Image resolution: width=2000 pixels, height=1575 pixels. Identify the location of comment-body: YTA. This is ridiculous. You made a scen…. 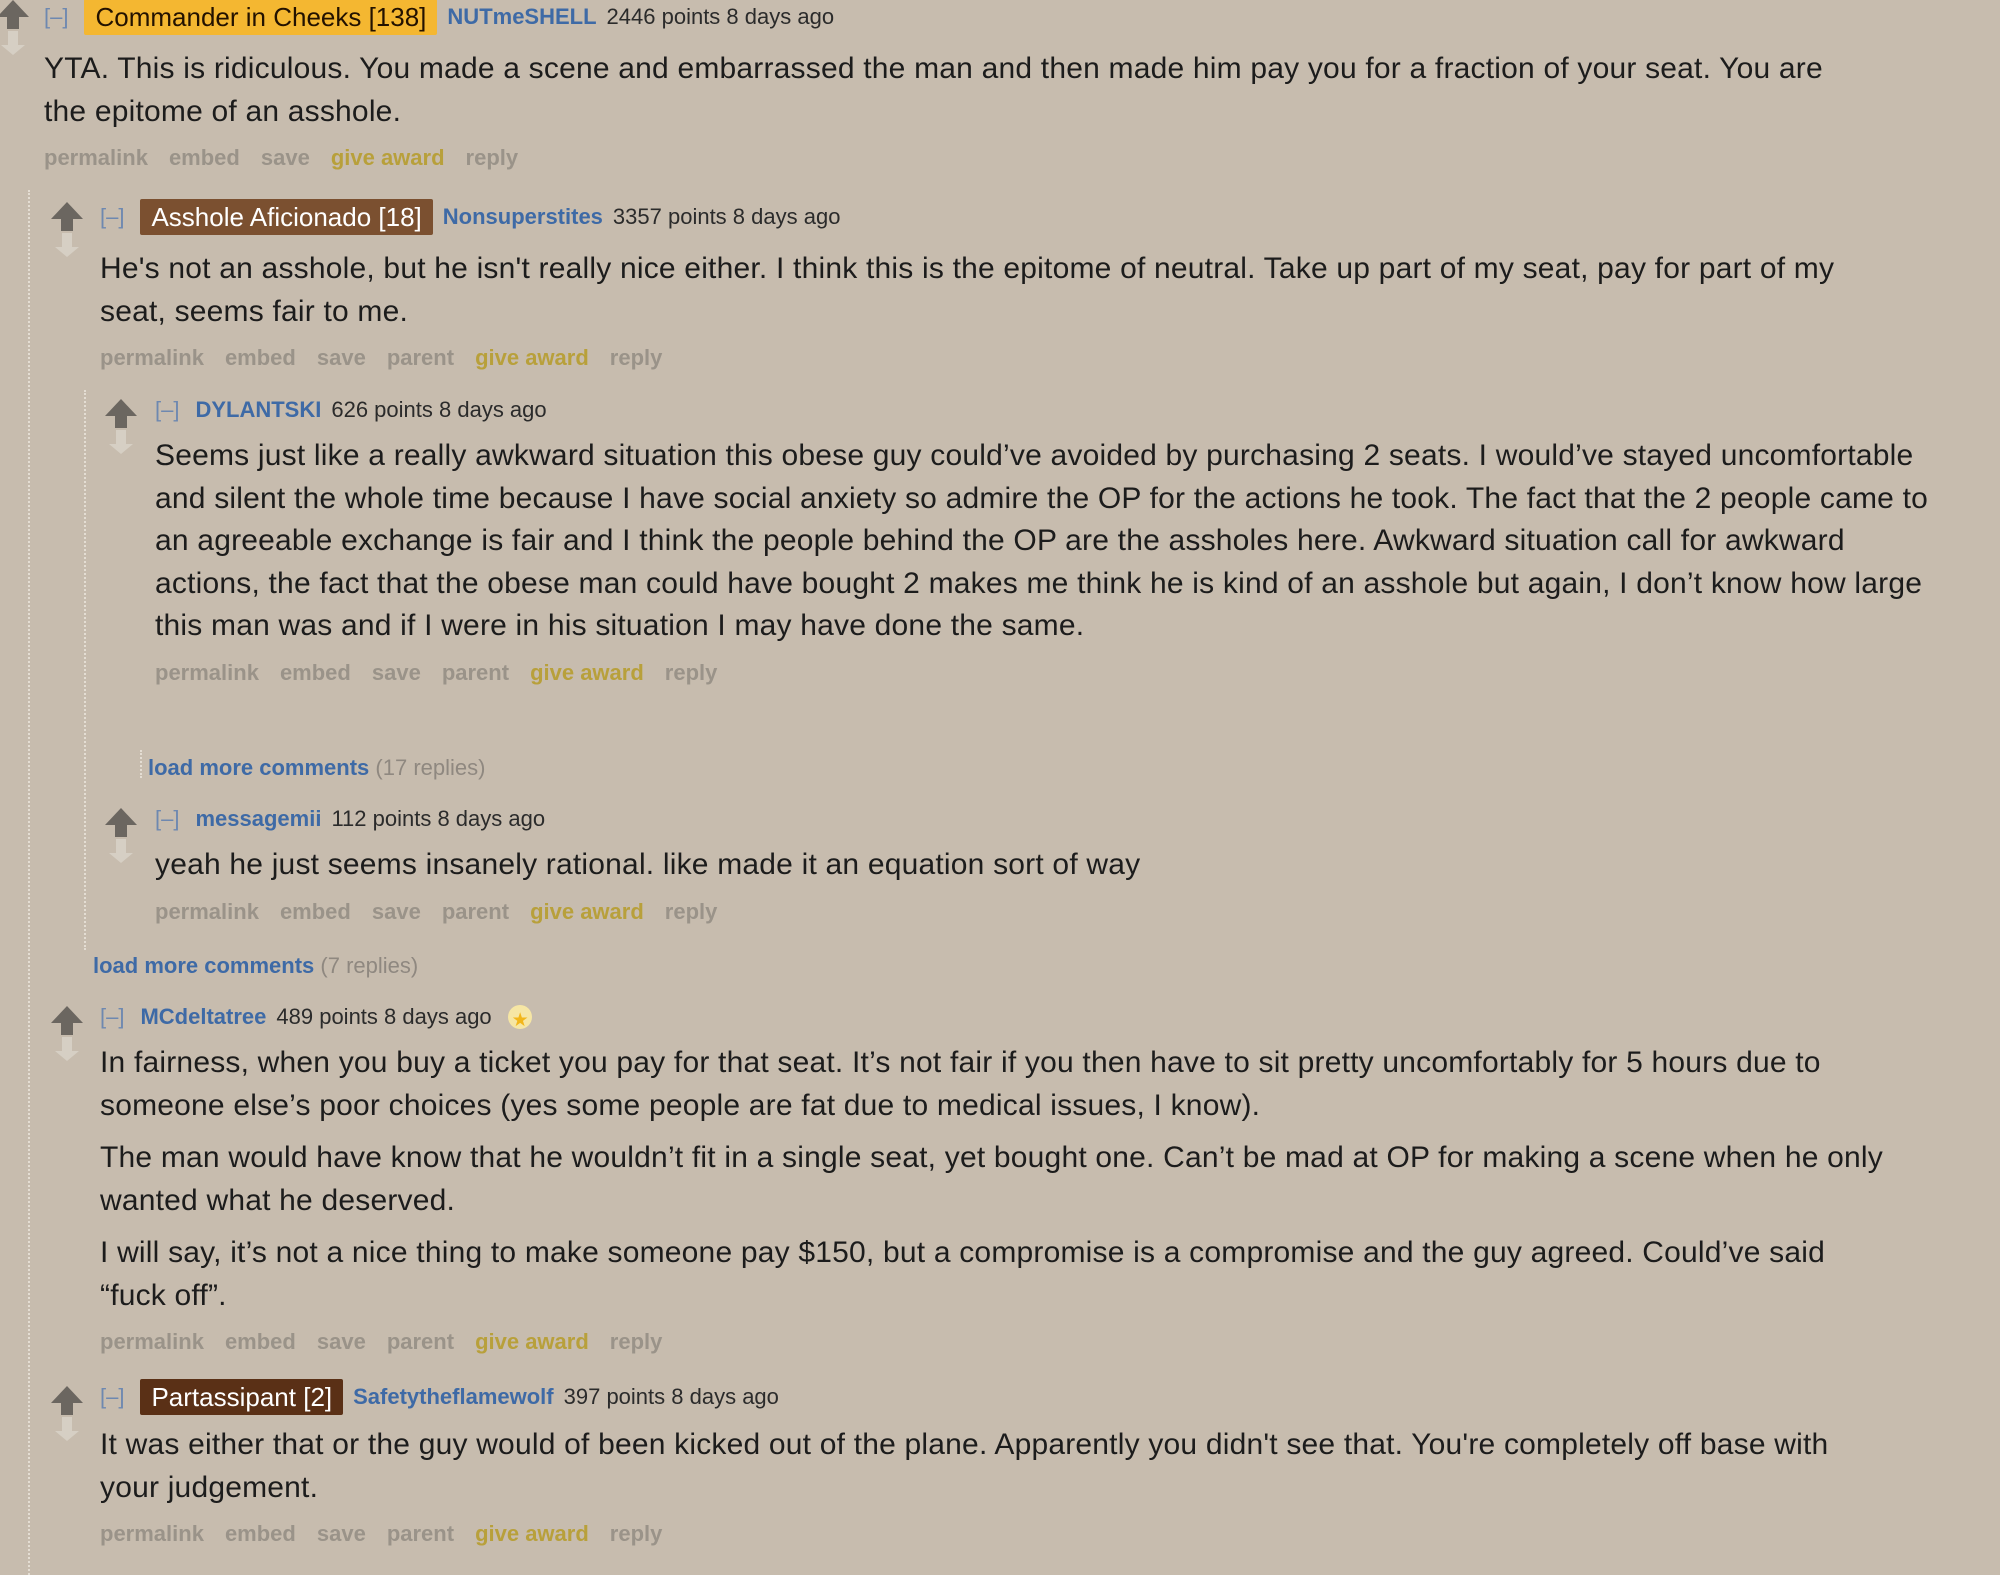
(944, 90).